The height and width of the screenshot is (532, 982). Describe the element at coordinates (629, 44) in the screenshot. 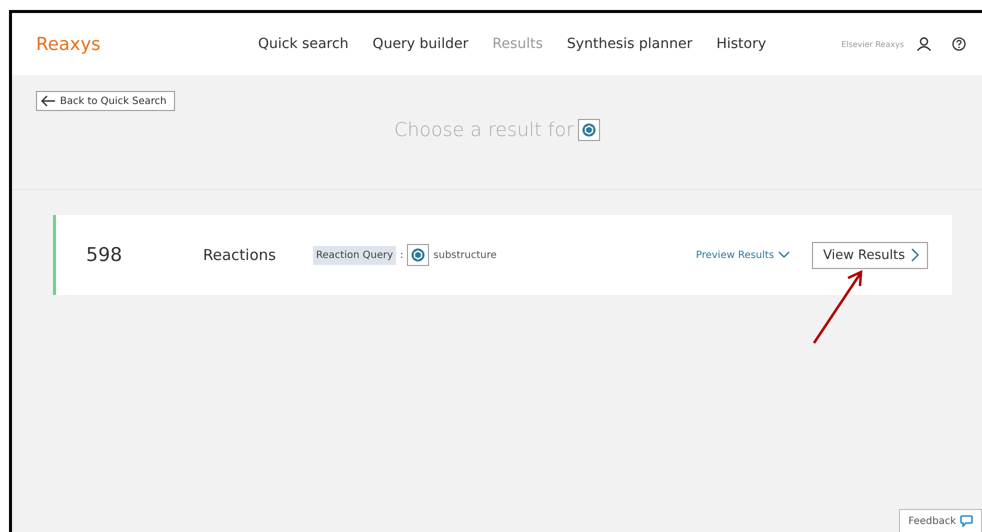

I see `nav-link: Synthesis planner` at that location.